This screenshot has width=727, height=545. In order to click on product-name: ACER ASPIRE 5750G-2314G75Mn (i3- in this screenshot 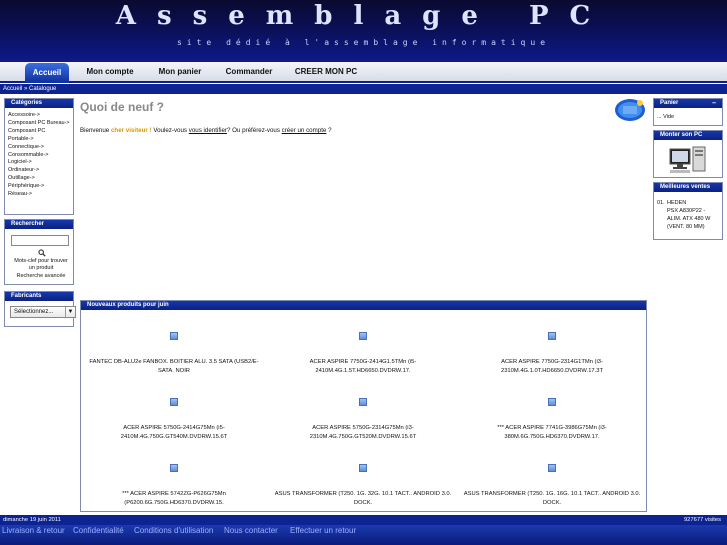, I will do `click(363, 428)`.